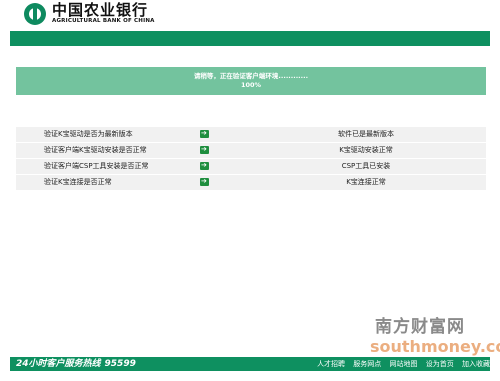 The image size is (500, 381). I want to click on check-row: 验证K宝连接是否正常 K宝连接正常, so click(251, 183).